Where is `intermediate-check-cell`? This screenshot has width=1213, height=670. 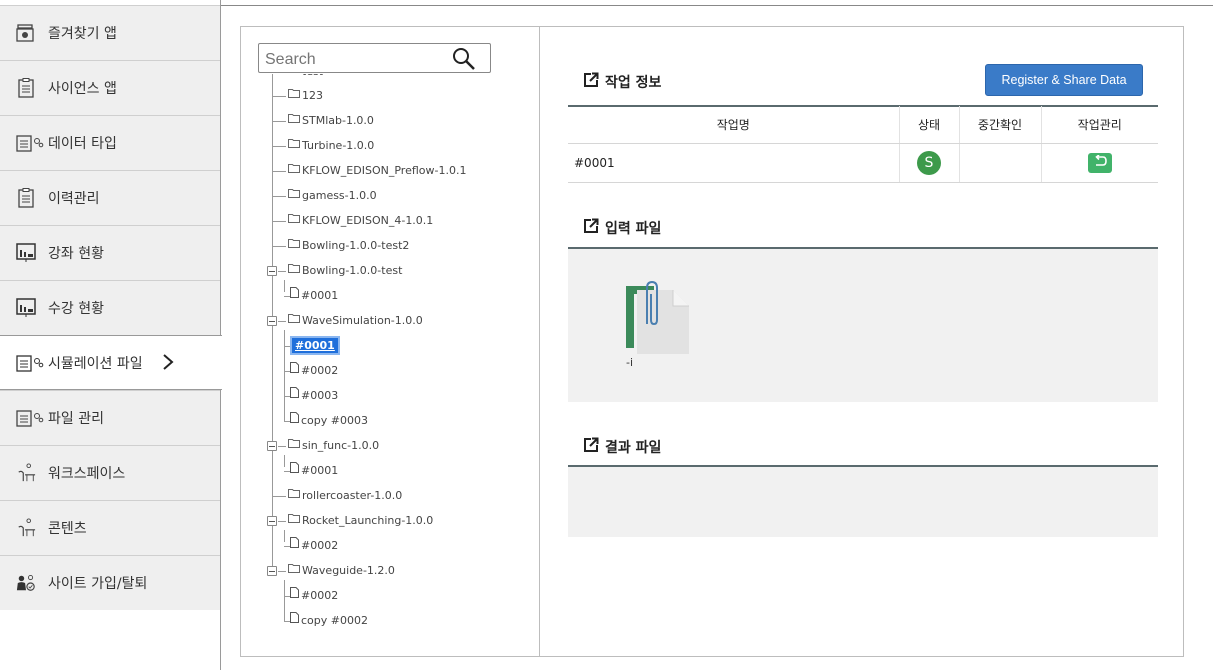
intermediate-check-cell is located at coordinates (999, 163).